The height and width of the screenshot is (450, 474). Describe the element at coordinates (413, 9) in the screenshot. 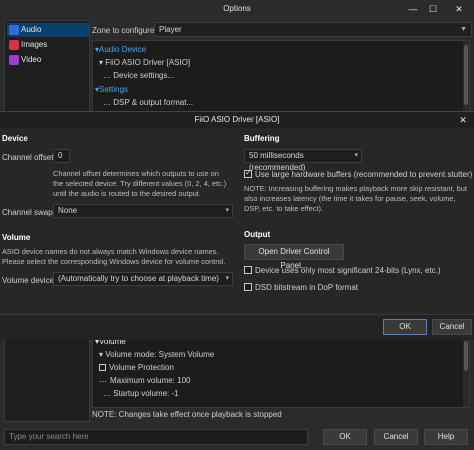

I see `minimize-icon: —` at that location.